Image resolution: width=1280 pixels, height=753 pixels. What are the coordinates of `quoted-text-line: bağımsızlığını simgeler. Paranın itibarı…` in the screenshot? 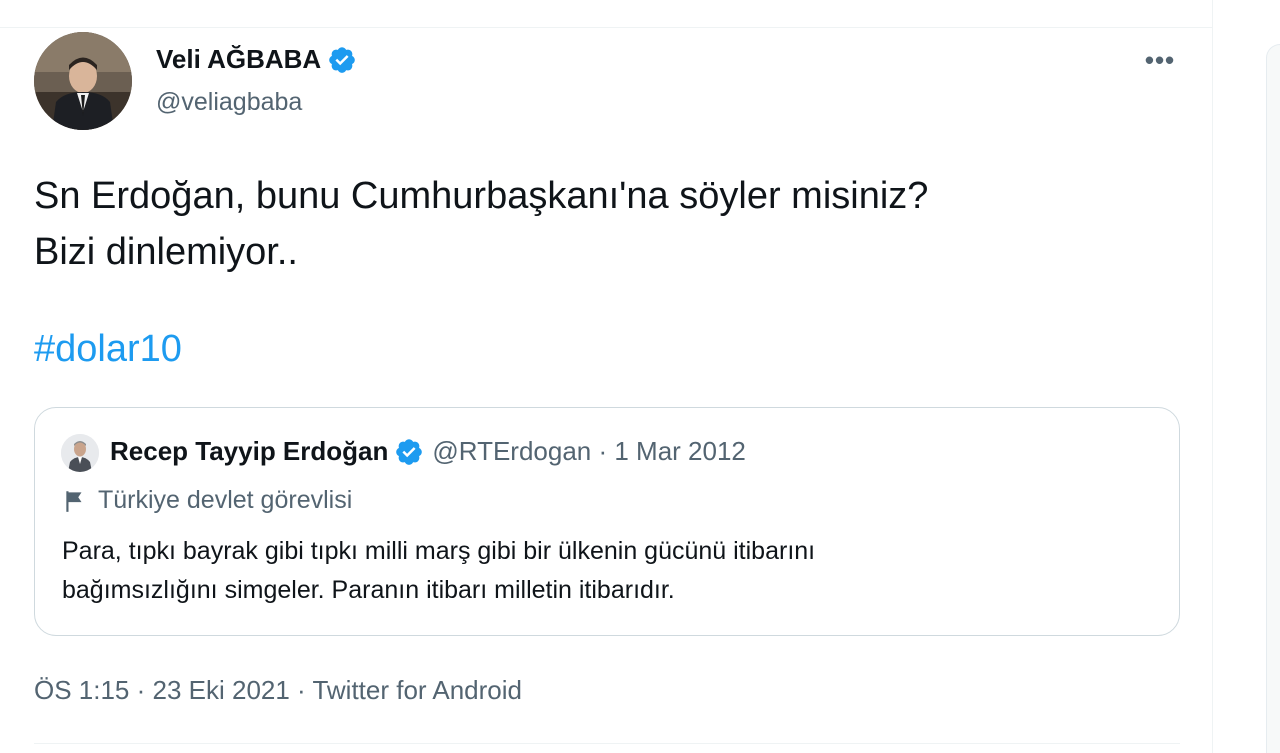 It's located at (368, 590).